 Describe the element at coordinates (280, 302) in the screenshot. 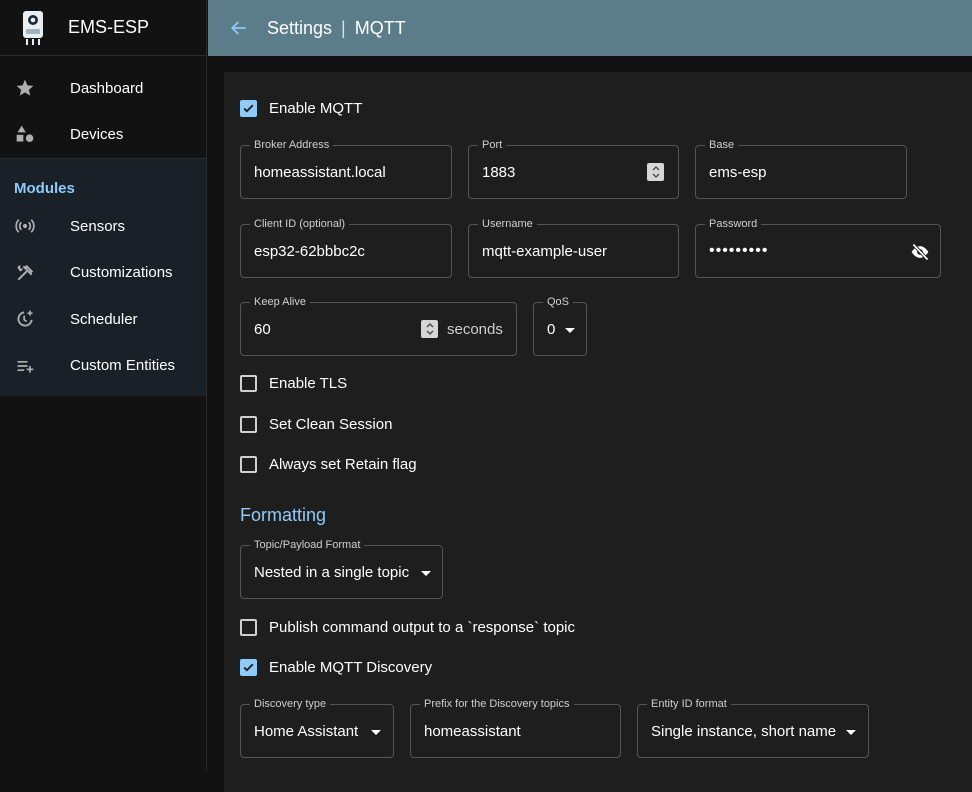

I see `field-label: Keep Alive` at that location.